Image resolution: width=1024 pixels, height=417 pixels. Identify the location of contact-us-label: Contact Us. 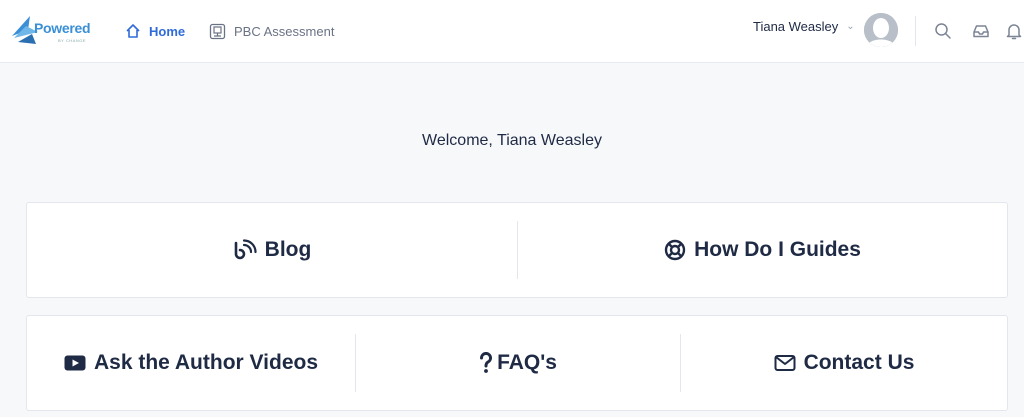
(859, 362).